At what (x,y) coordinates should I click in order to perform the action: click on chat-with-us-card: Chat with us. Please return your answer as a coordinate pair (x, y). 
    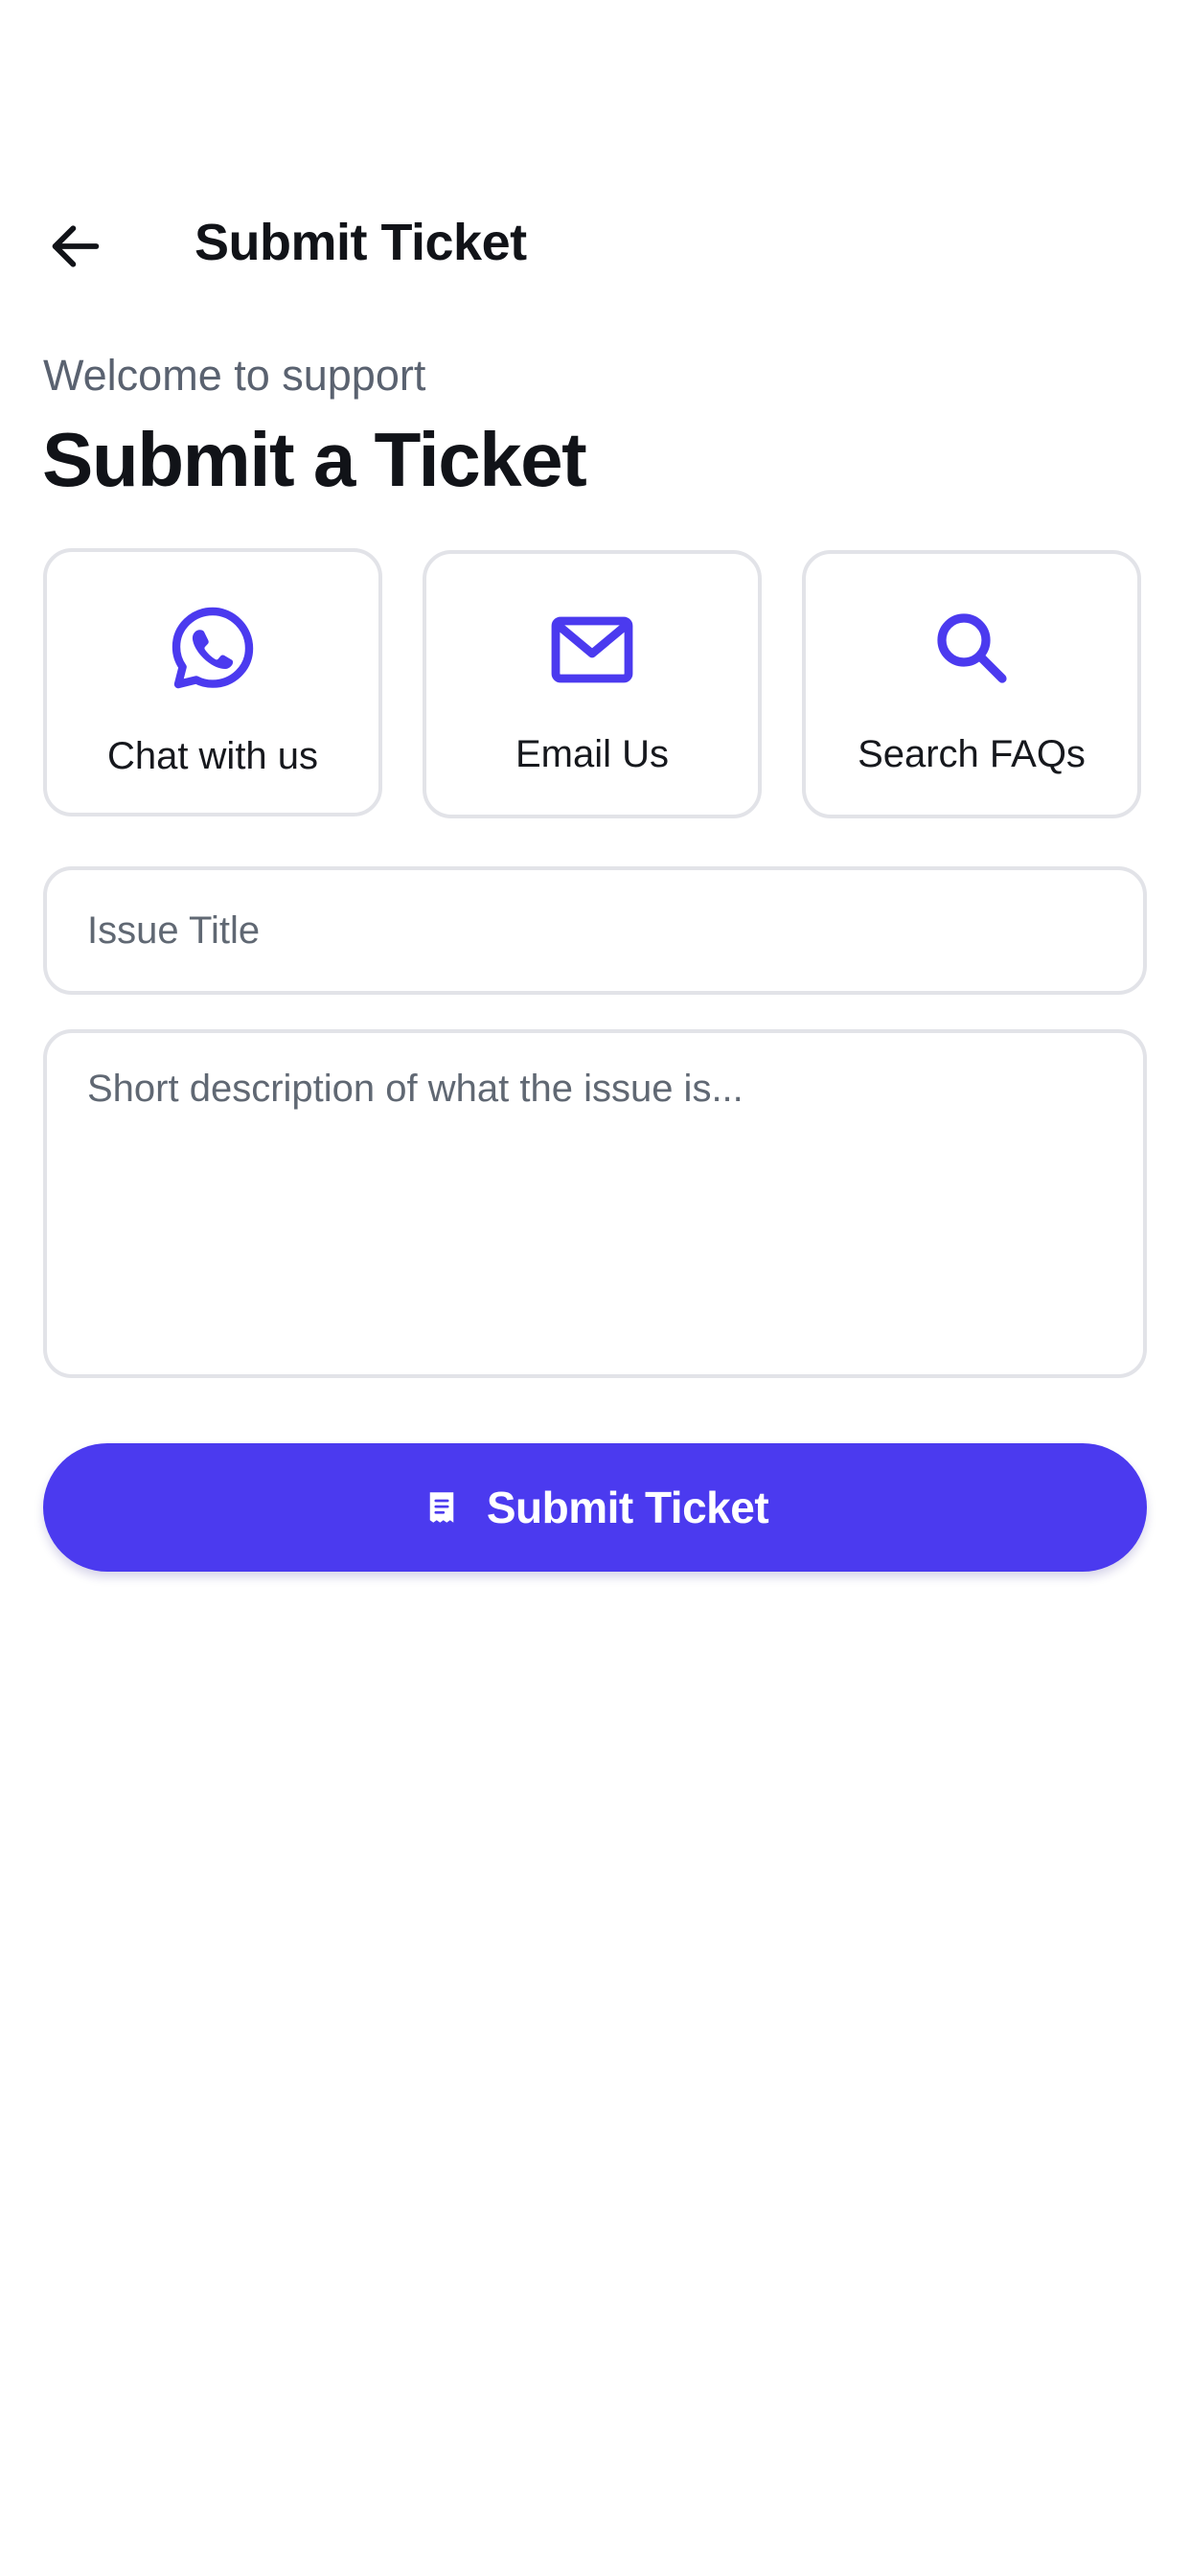
    Looking at the image, I should click on (213, 682).